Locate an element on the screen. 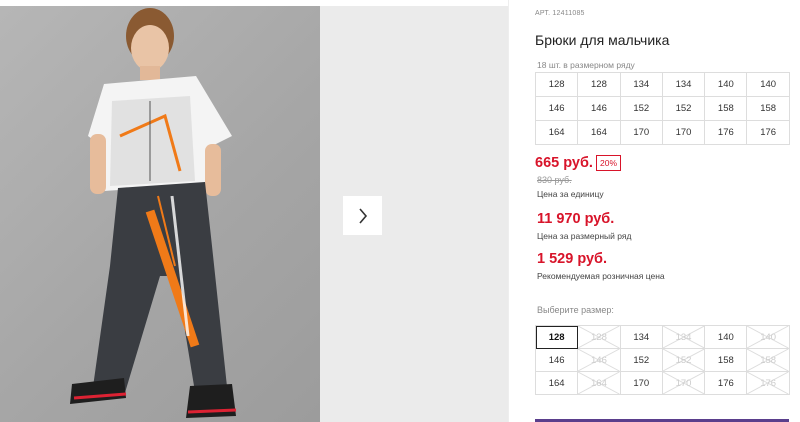 The image size is (800, 422). size-option-selected: 128 is located at coordinates (557, 337).